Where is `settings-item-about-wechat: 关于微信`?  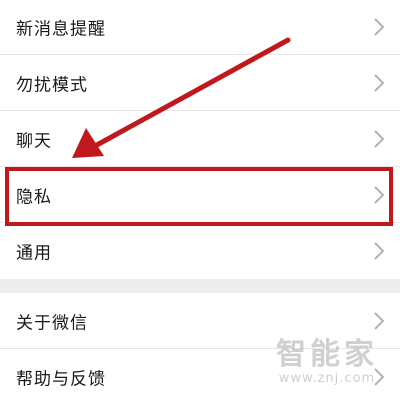
settings-item-about-wechat: 关于微信 is located at coordinates (200, 321).